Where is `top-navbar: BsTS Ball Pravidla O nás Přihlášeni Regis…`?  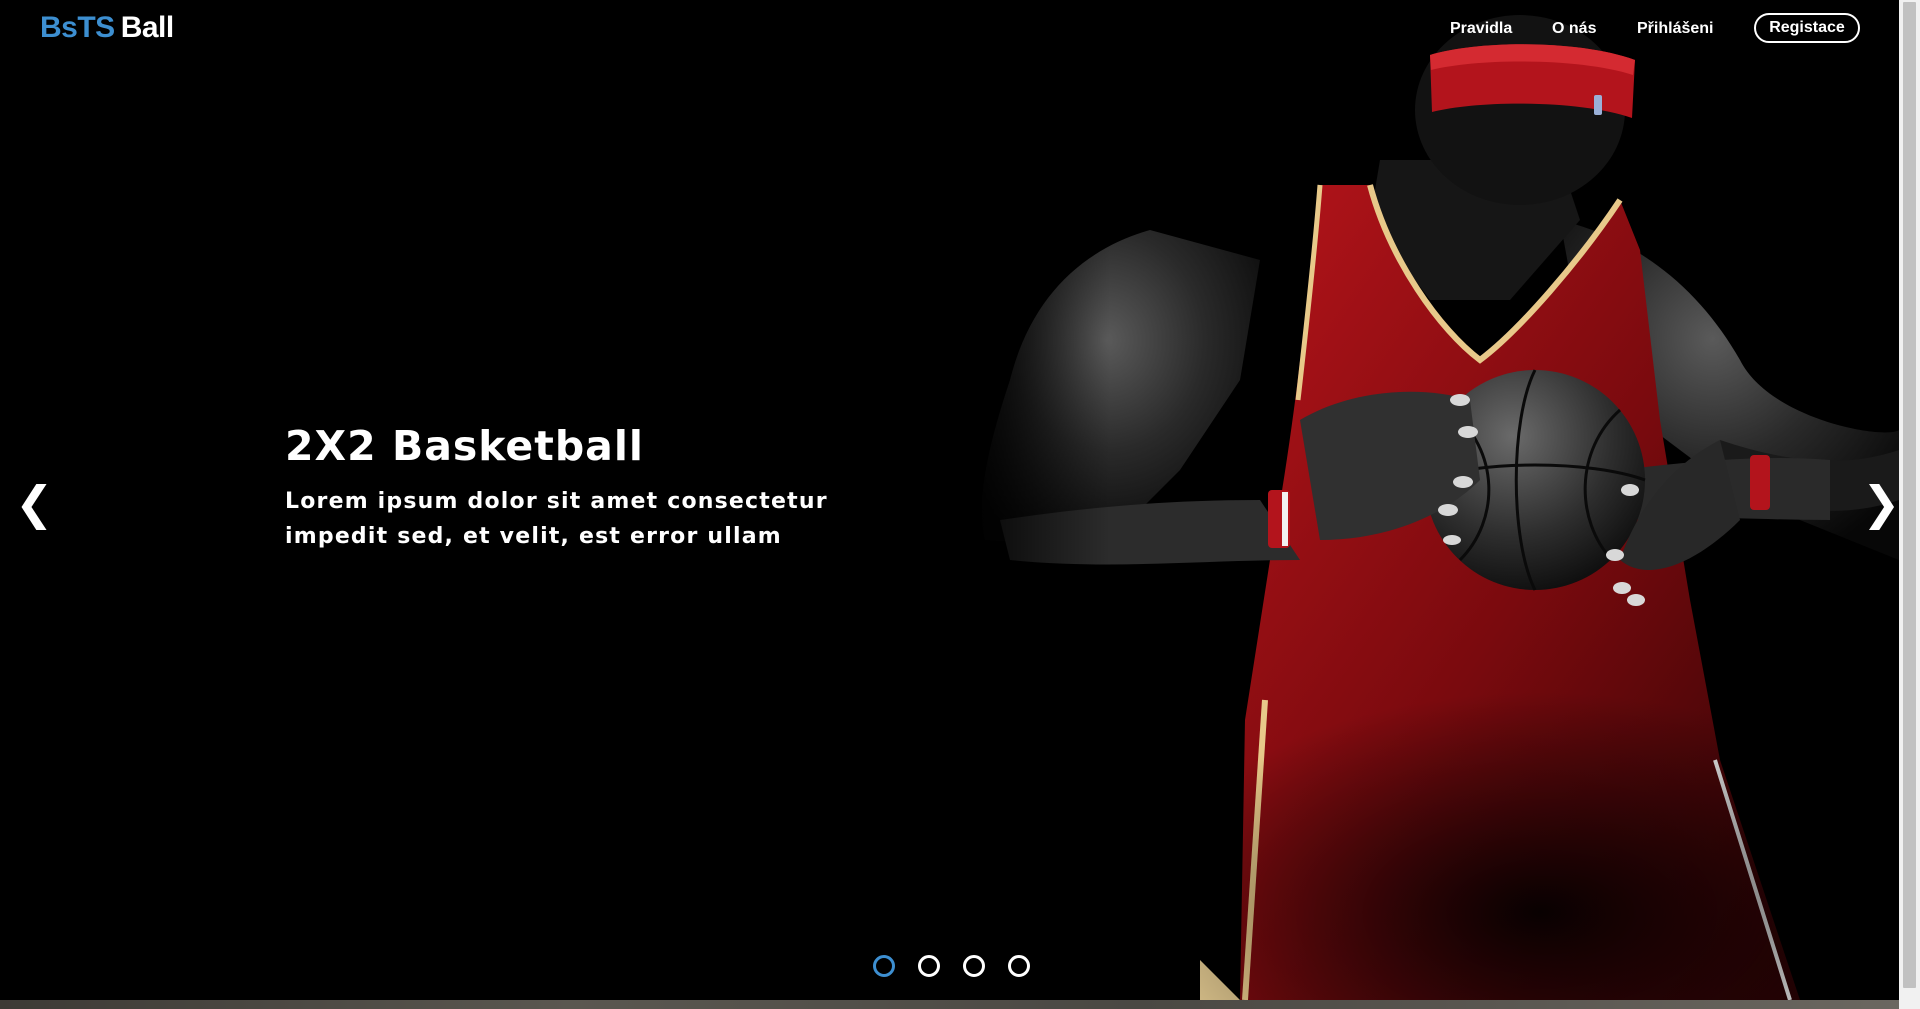 top-navbar: BsTS Ball Pravidla O nás Přihlášeni Regis… is located at coordinates (949, 29).